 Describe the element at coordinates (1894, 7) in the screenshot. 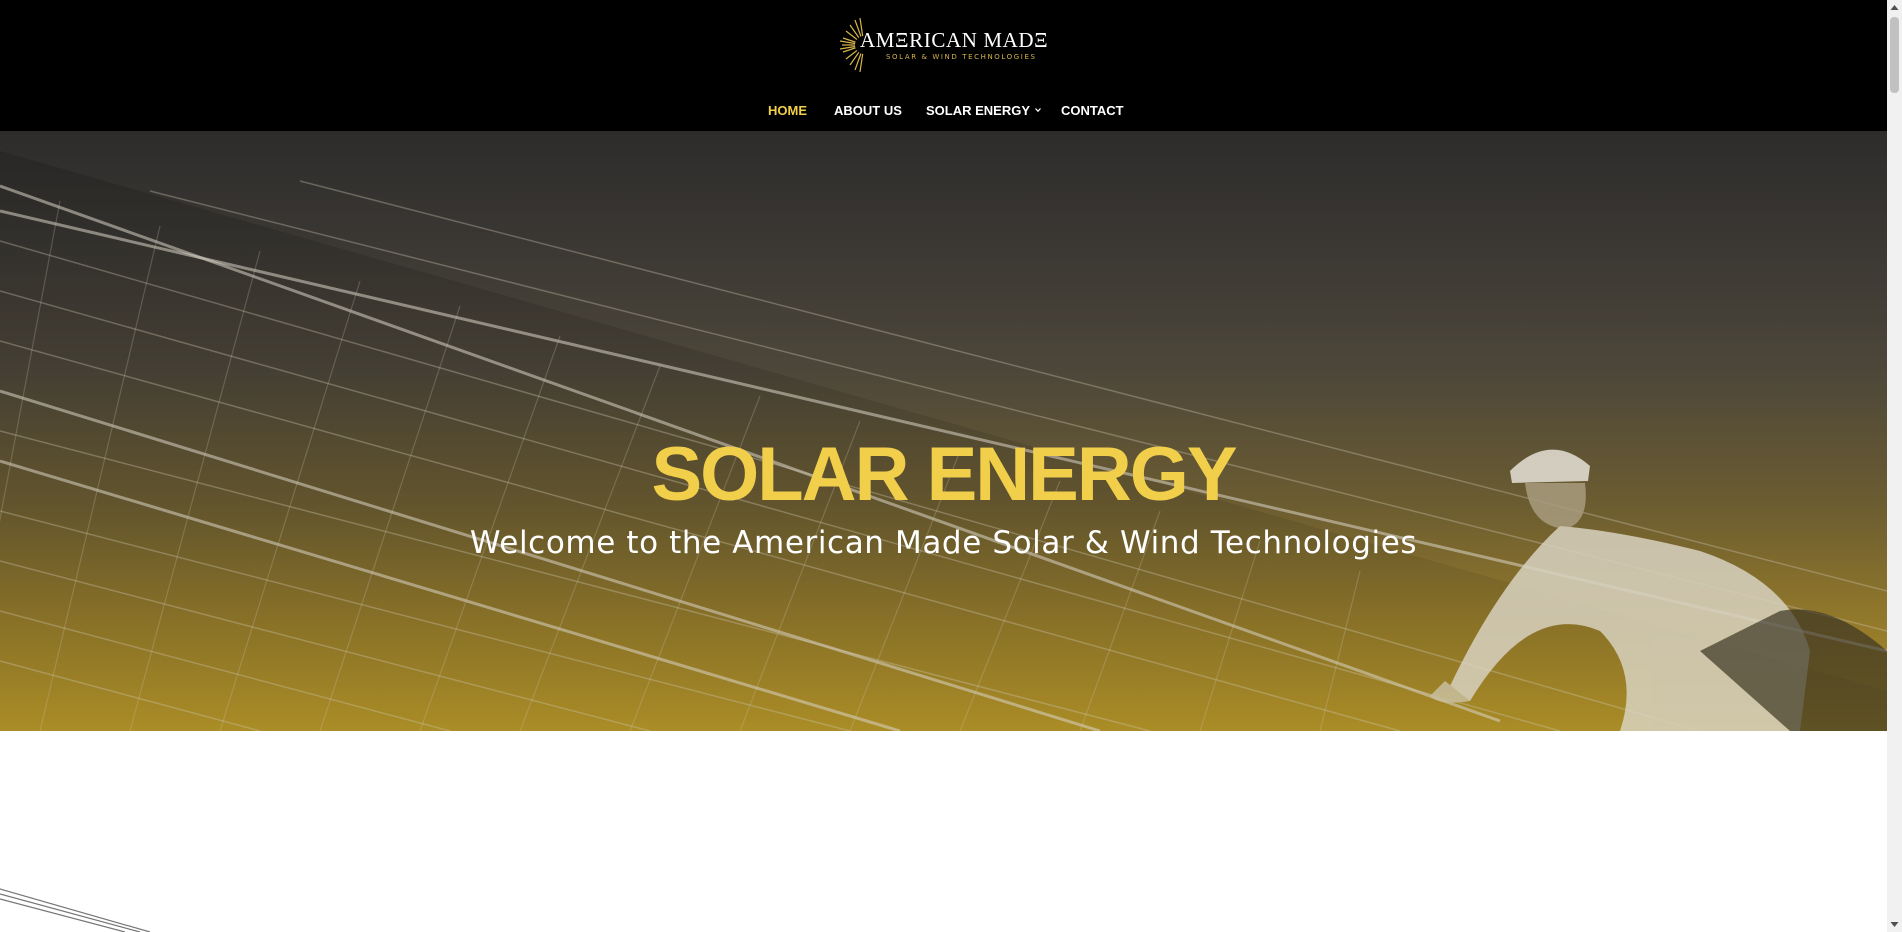

I see `scroll-up-arrow-icon` at that location.